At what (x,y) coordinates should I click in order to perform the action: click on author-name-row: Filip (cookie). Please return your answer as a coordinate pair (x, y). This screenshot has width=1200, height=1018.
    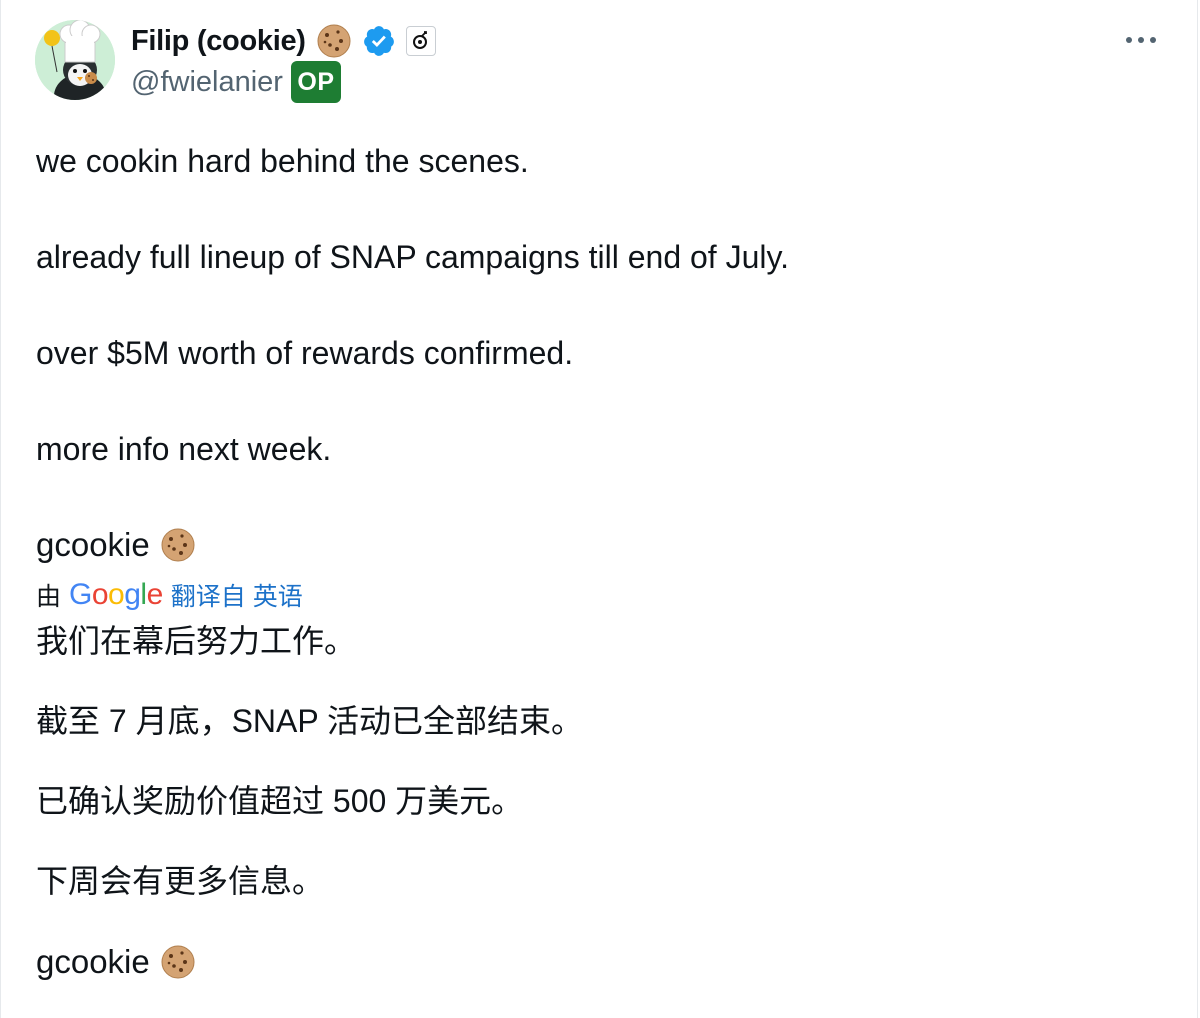
    Looking at the image, I should click on (283, 41).